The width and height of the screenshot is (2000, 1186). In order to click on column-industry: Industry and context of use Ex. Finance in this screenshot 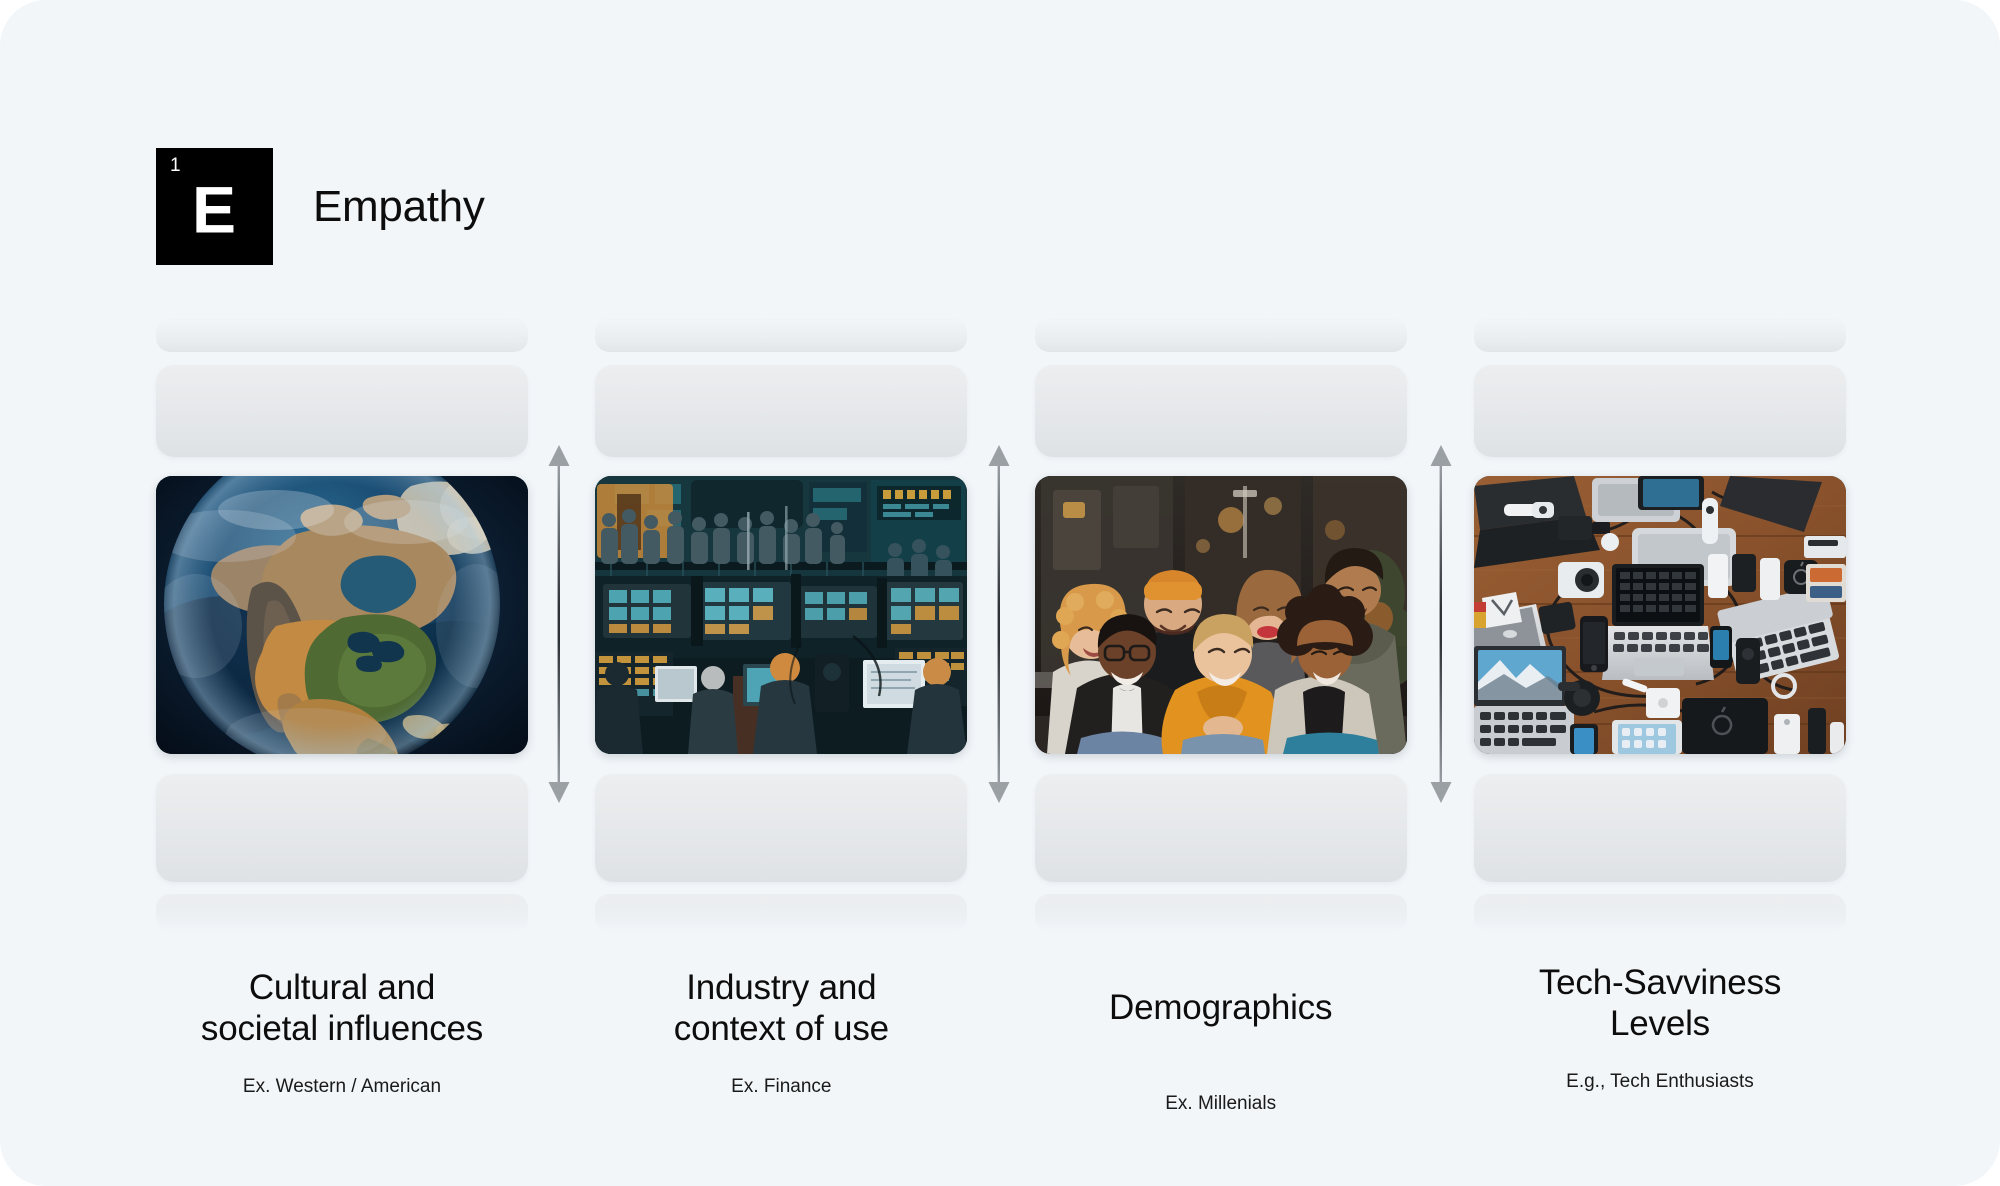, I will do `click(781, 717)`.